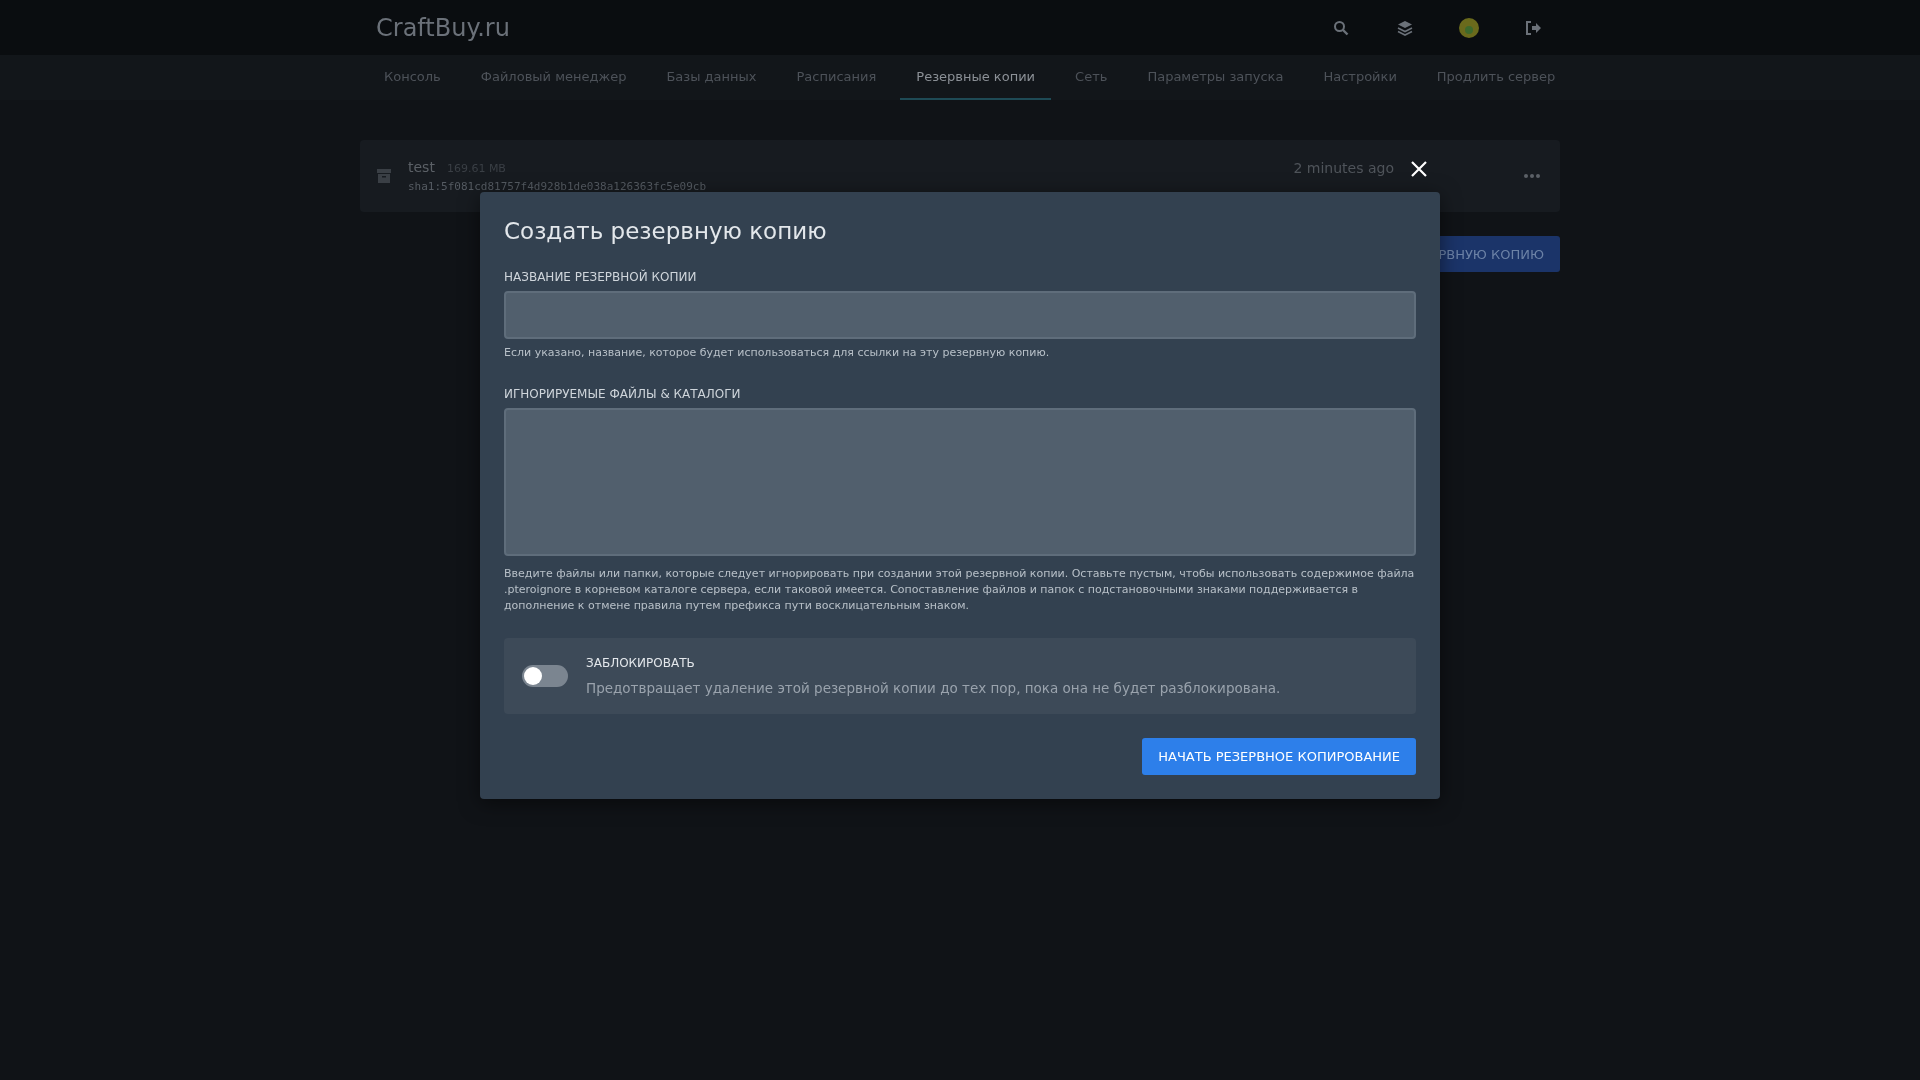 This screenshot has height=1080, width=1920. What do you see at coordinates (601, 277) in the screenshot?
I see `field-label: НАЗВАНИЕ РЕЗЕРВНОЙ КОПИИ` at bounding box center [601, 277].